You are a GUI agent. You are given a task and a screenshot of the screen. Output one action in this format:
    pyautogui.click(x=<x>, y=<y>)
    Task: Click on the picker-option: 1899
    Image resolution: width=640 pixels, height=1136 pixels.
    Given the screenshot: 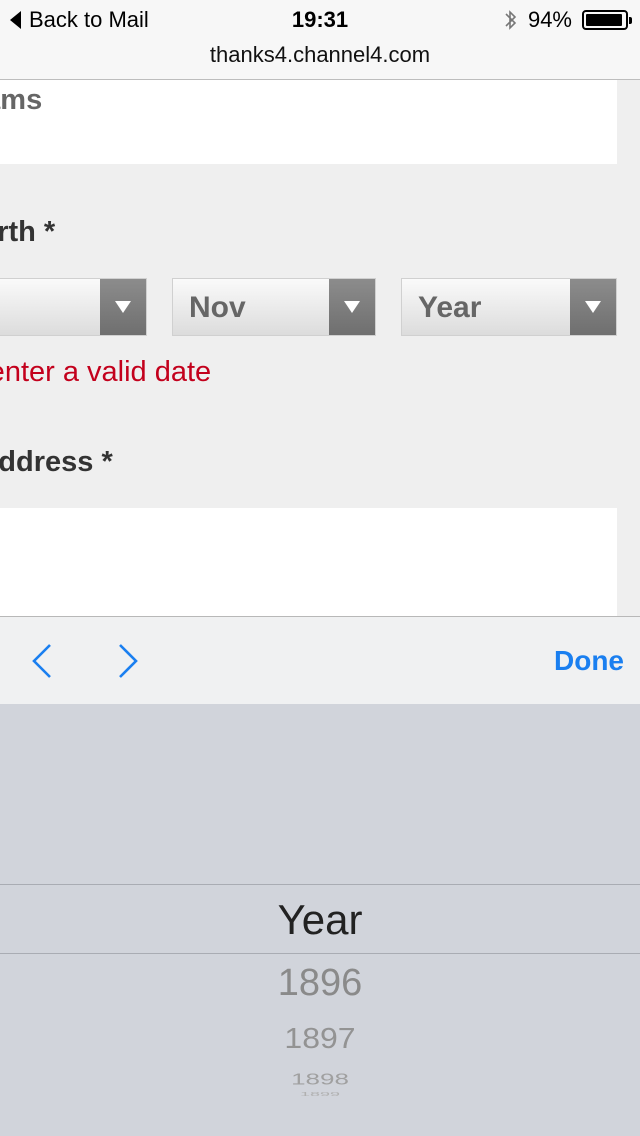 What is the action you would take?
    pyautogui.click(x=320, y=1094)
    